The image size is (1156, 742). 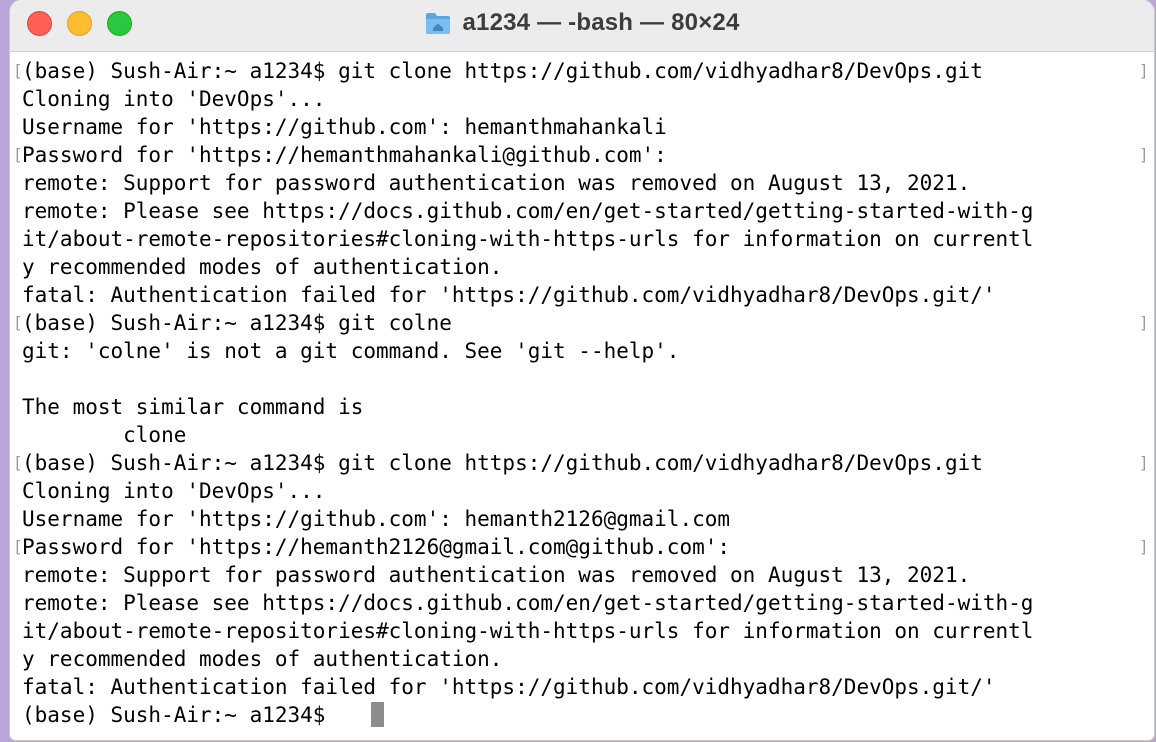 What do you see at coordinates (104, 435) in the screenshot?
I see `terminal-line: clone` at bounding box center [104, 435].